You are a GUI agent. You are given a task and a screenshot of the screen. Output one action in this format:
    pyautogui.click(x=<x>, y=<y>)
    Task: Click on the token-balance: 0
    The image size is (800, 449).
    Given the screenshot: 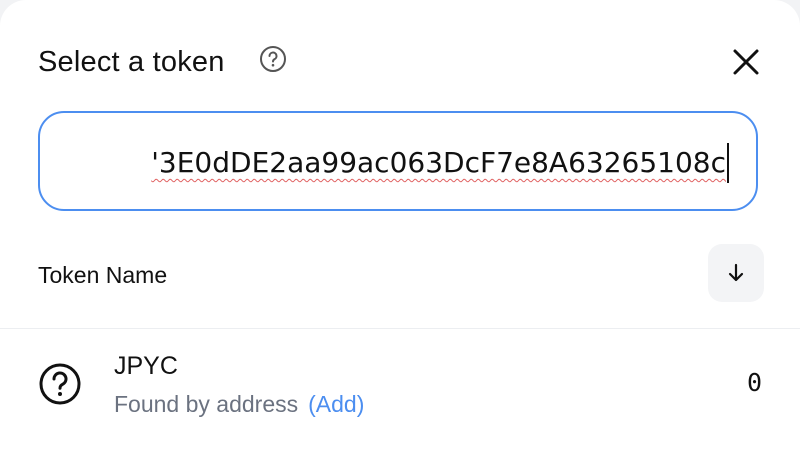 What is the action you would take?
    pyautogui.click(x=754, y=382)
    